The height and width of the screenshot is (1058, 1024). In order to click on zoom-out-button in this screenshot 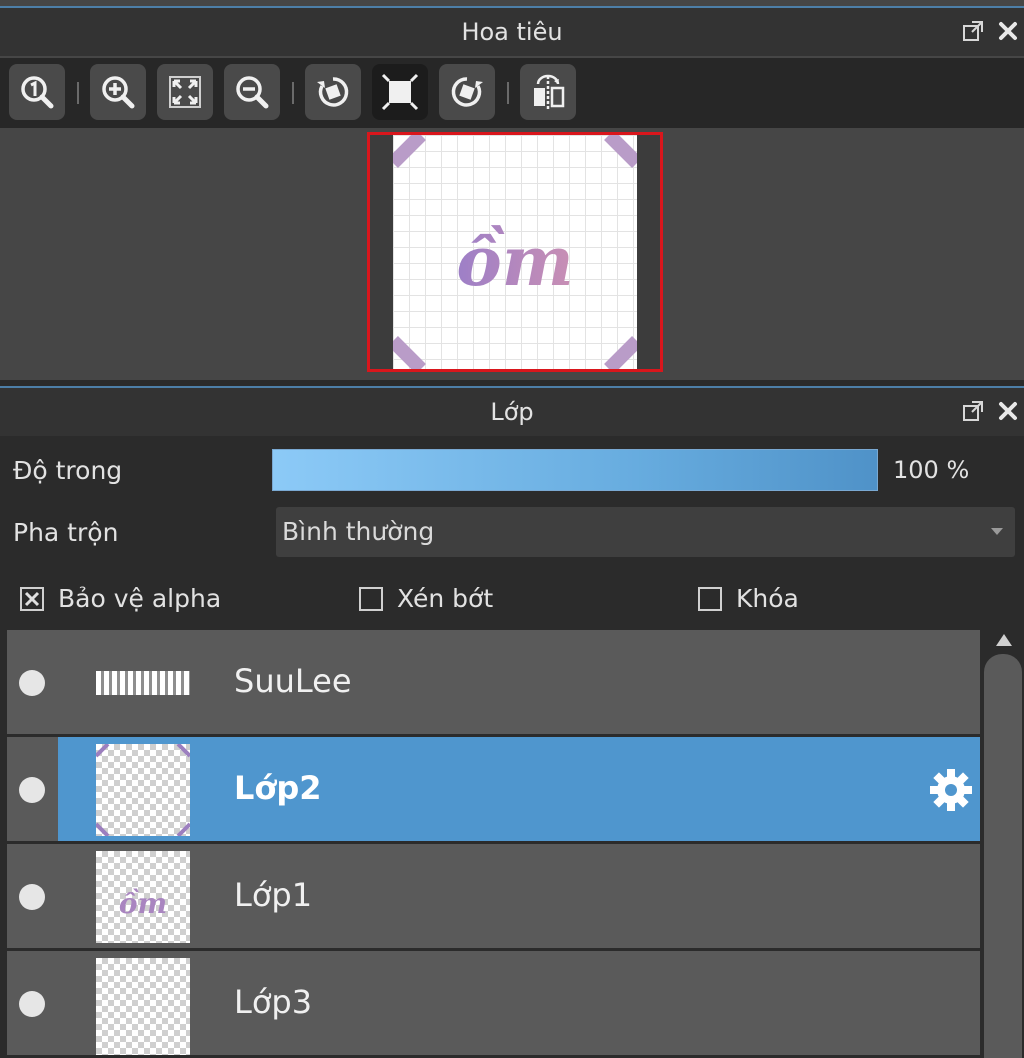, I will do `click(252, 92)`.